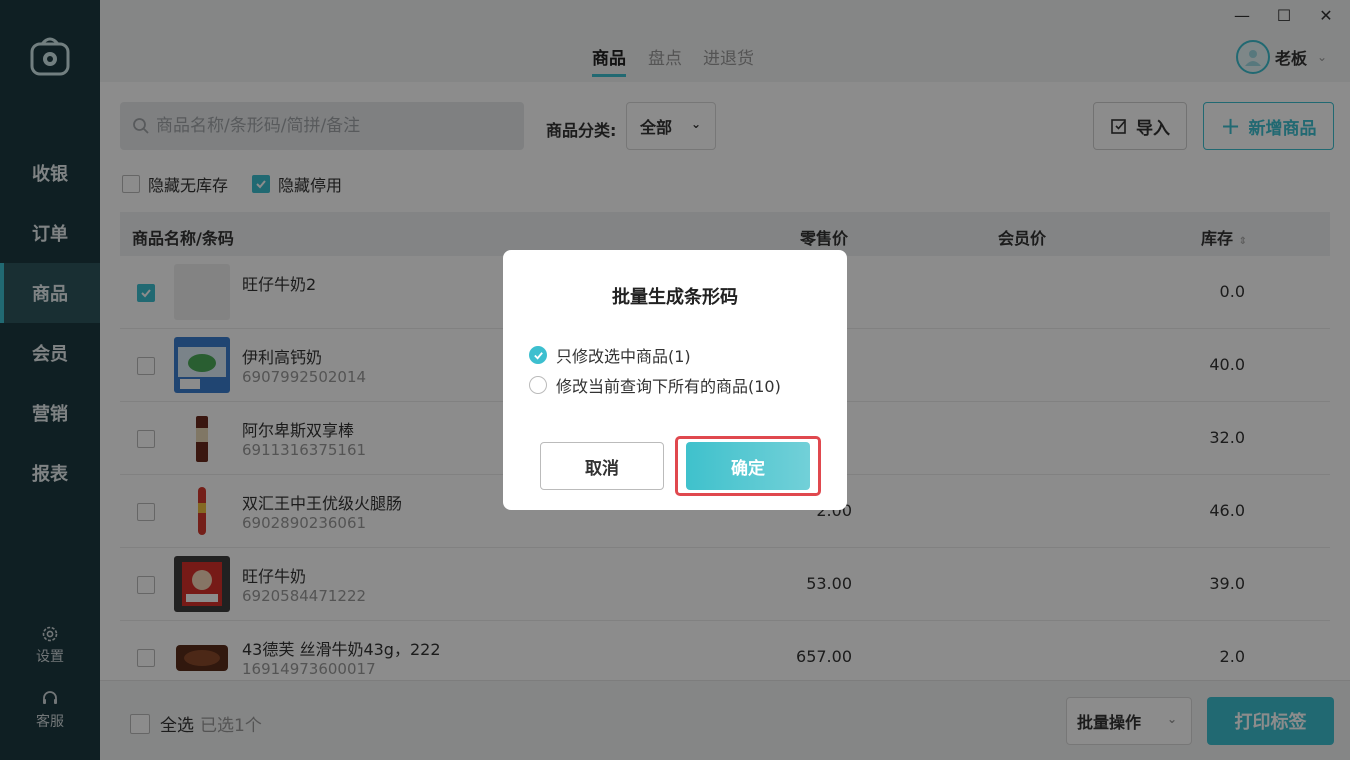 This screenshot has height=760, width=1350. I want to click on radio-selected-only, so click(538, 355).